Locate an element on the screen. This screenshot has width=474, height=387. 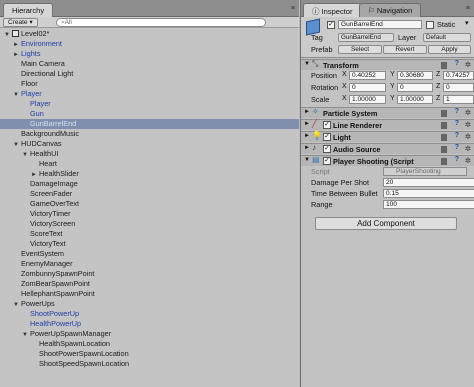
hierarchy-item: GameOverText is located at coordinates (50, 204).